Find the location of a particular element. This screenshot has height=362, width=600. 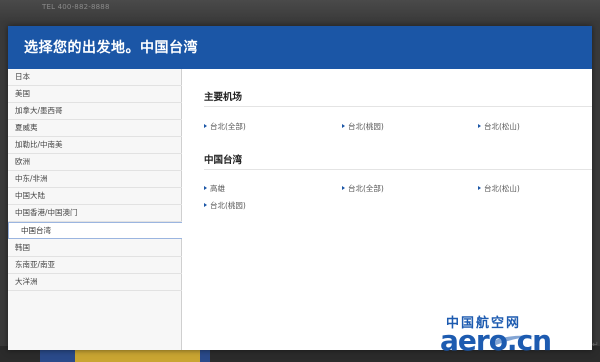

region-item-hongkong-macau: 中国香港/中国澳门 is located at coordinates (95, 213).